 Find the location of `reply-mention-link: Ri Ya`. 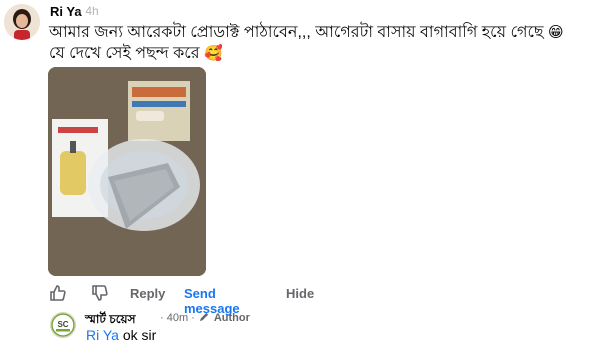

reply-mention-link: Ri Ya is located at coordinates (102, 335).